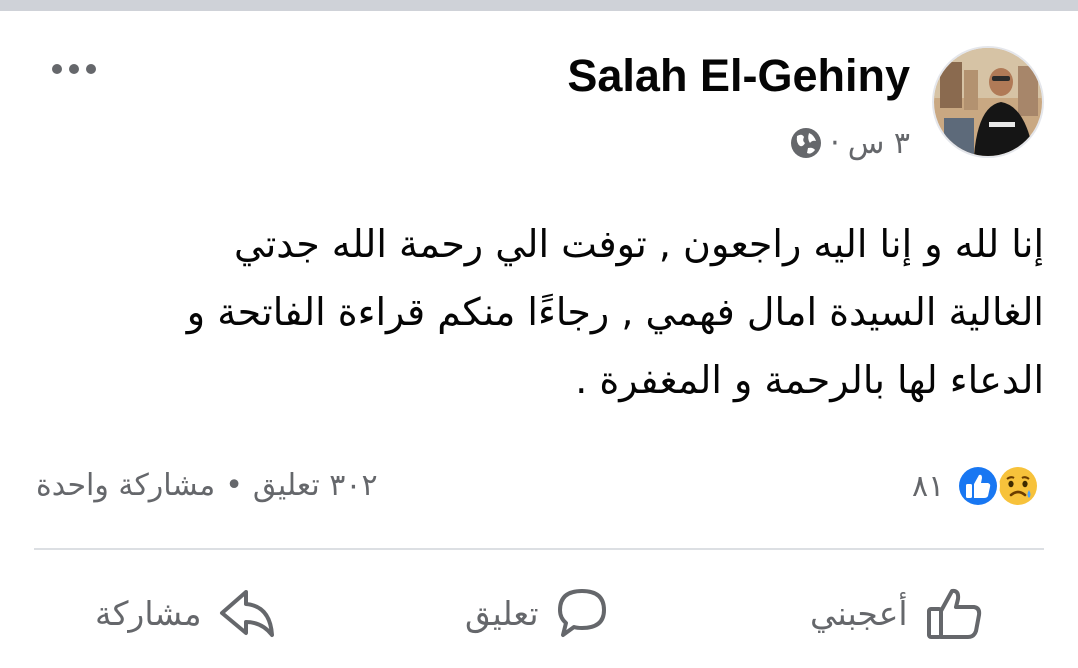  What do you see at coordinates (539, 549) in the screenshot?
I see `divider` at bounding box center [539, 549].